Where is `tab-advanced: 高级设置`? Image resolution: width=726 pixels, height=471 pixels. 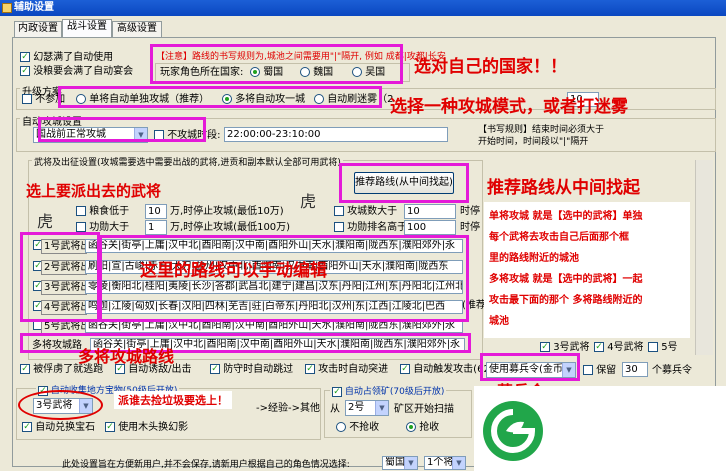 tab-advanced: 高级设置 is located at coordinates (137, 29).